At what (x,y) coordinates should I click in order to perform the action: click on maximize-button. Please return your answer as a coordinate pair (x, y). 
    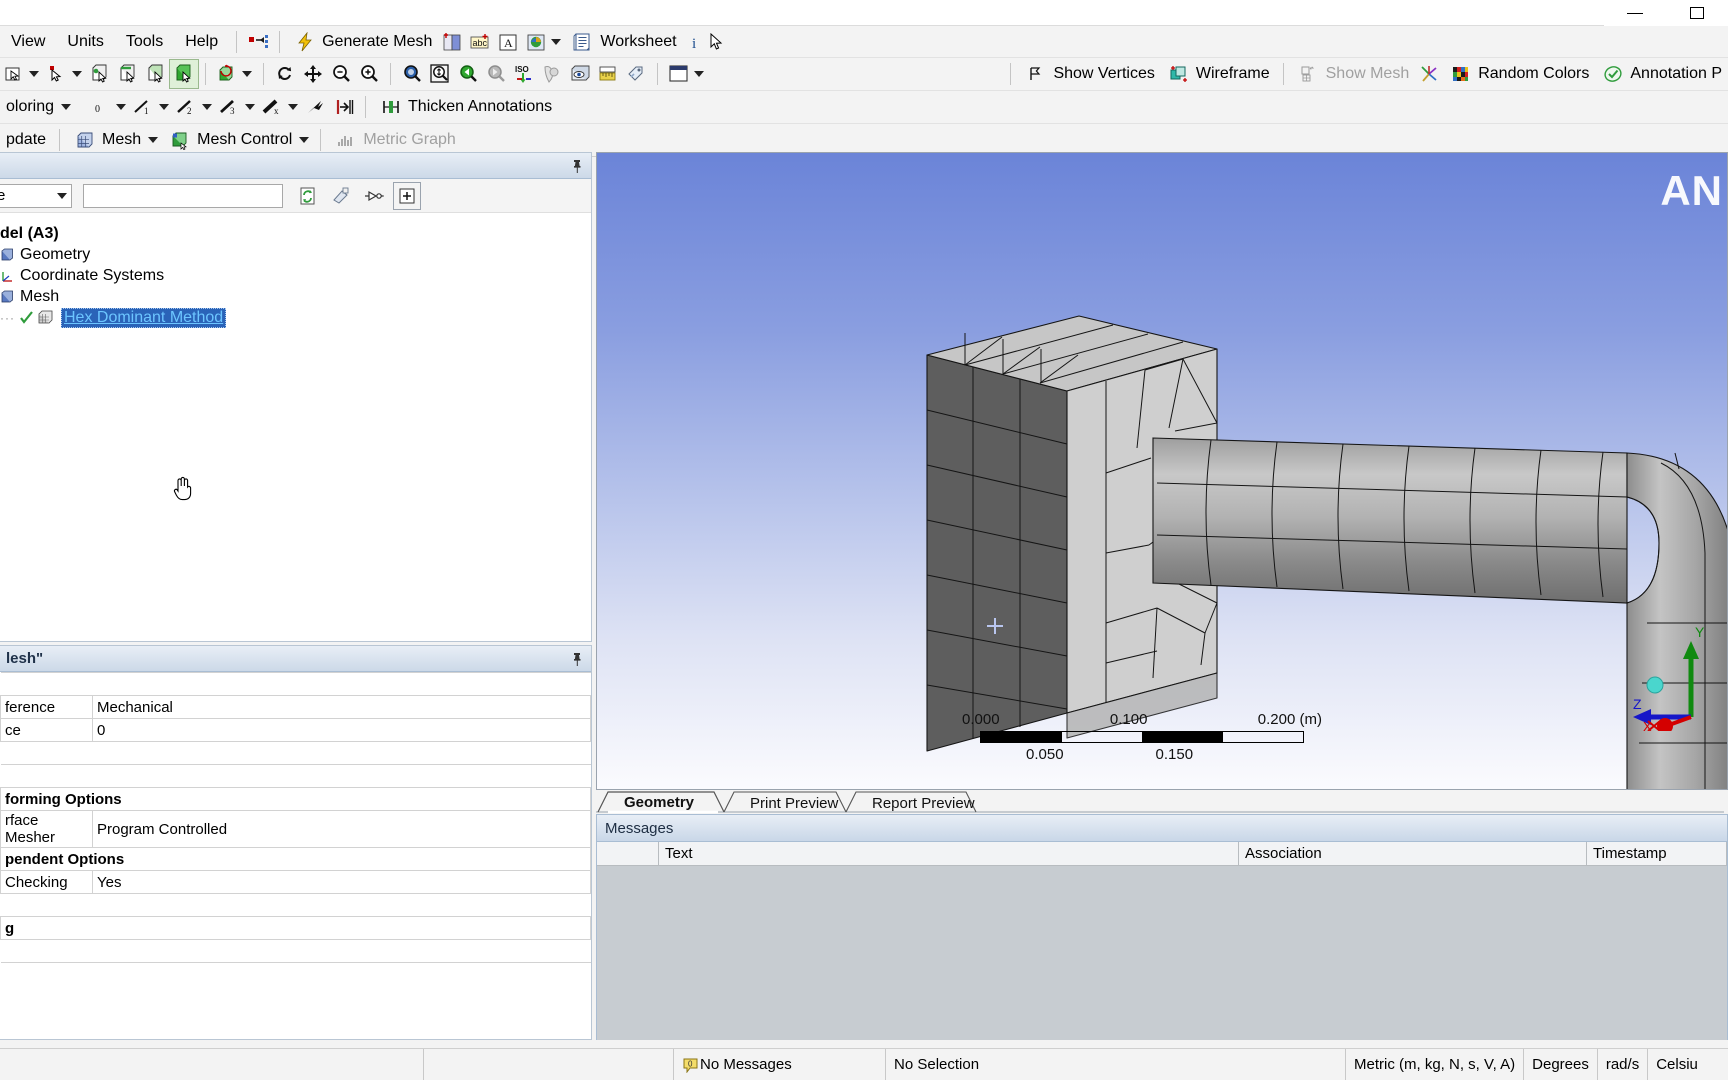
    Looking at the image, I should click on (1697, 13).